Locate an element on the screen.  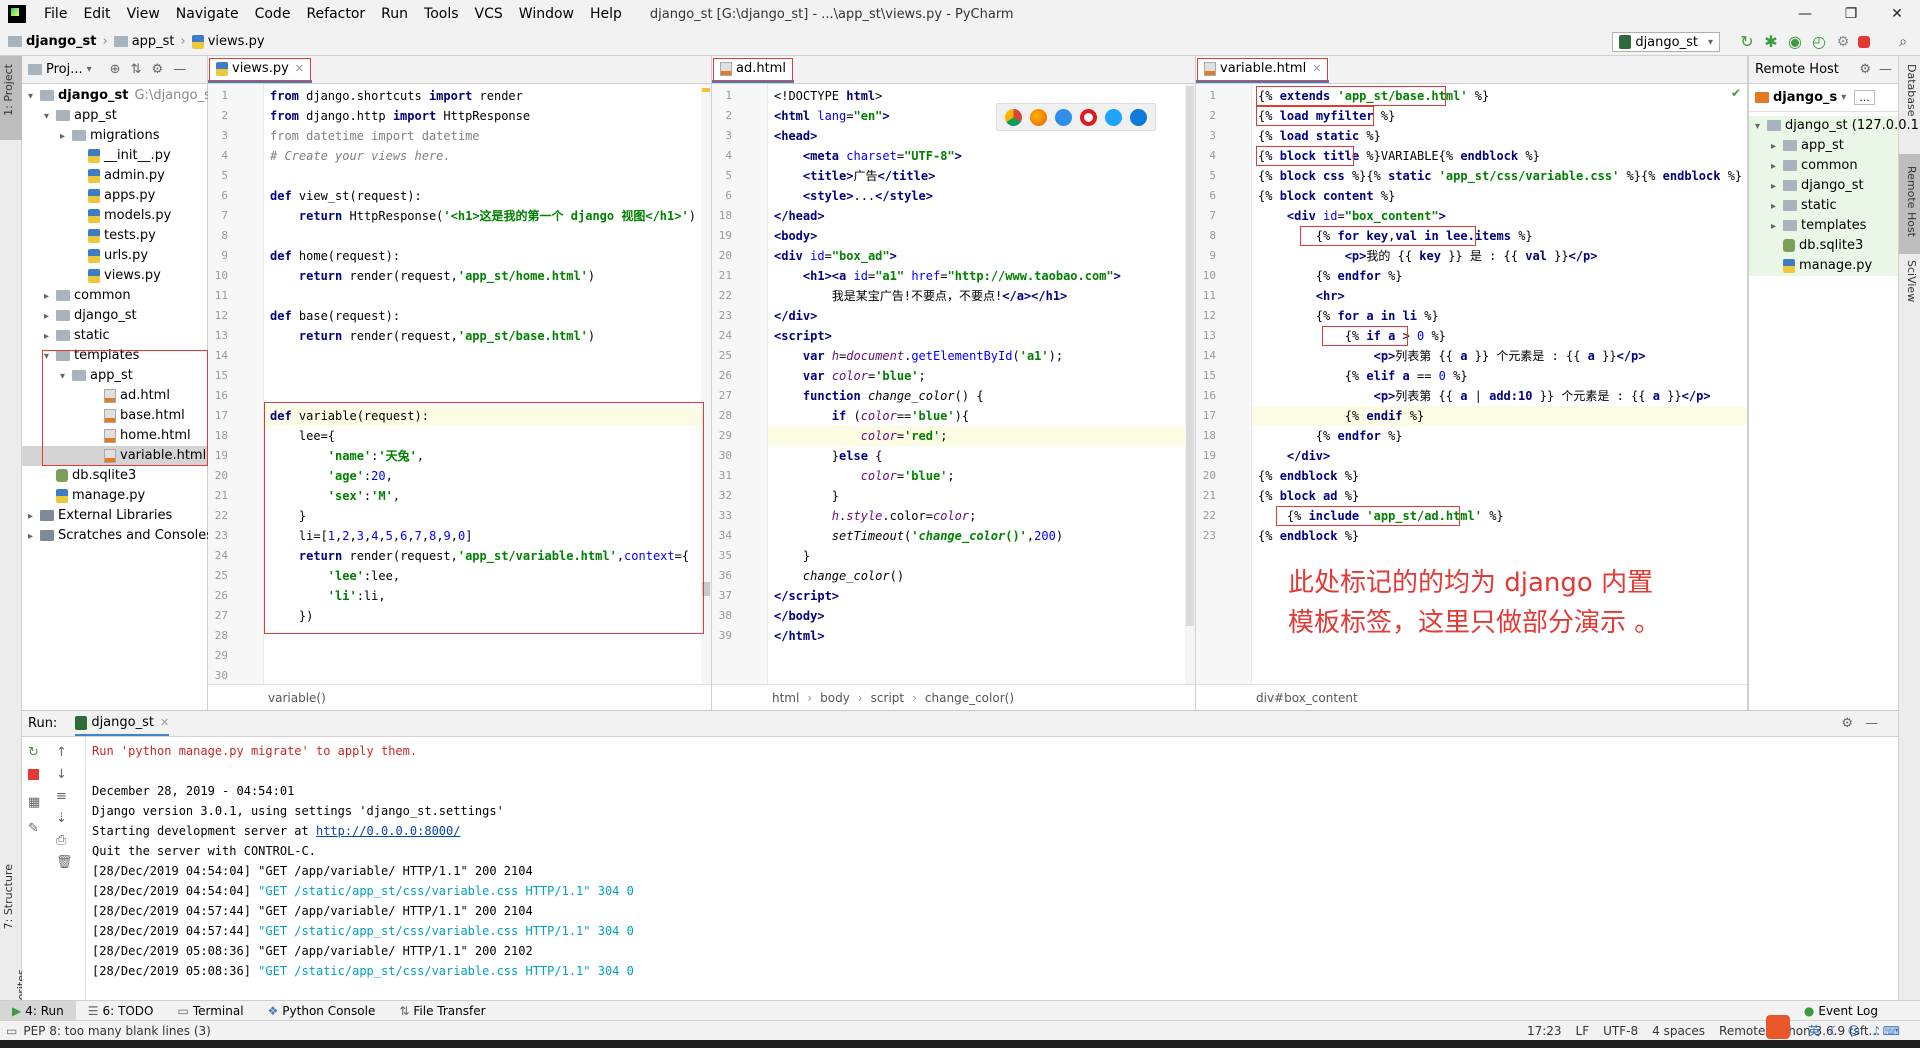
profile-icon: ◴ is located at coordinates (1819, 42).